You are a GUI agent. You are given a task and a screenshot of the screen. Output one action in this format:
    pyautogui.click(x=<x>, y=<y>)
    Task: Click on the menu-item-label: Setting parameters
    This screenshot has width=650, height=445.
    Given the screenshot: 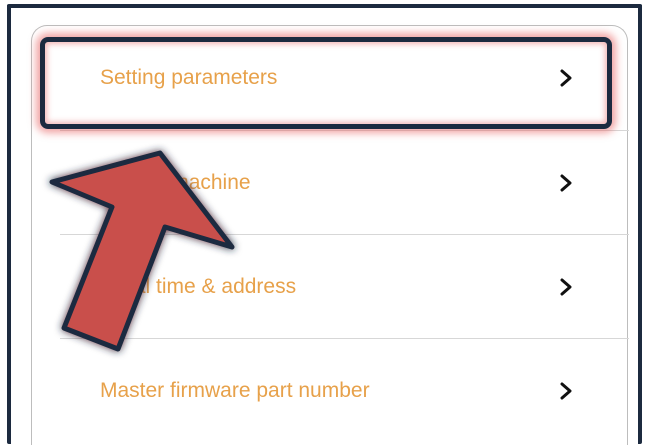 What is the action you would take?
    pyautogui.click(x=189, y=77)
    